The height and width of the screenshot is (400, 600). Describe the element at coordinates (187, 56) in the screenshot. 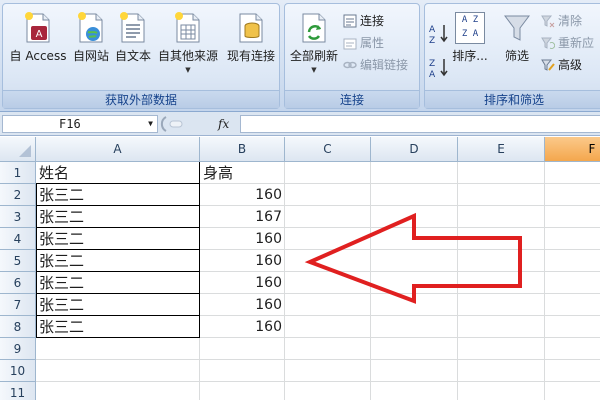

I see `from-other-sources-label: 自其他来源` at that location.